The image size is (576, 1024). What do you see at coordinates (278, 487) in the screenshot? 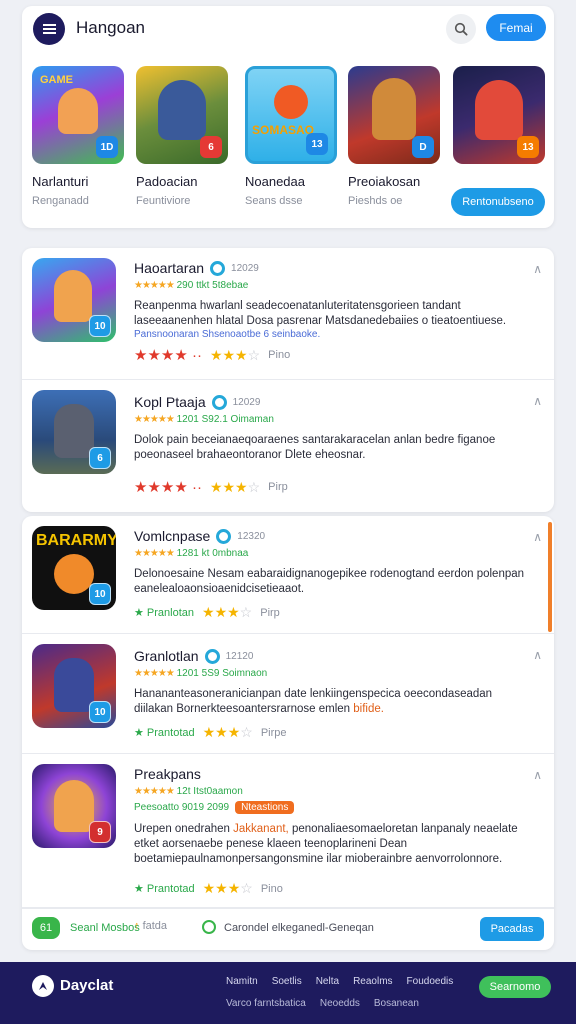
I see `rating-label: Pirp` at bounding box center [278, 487].